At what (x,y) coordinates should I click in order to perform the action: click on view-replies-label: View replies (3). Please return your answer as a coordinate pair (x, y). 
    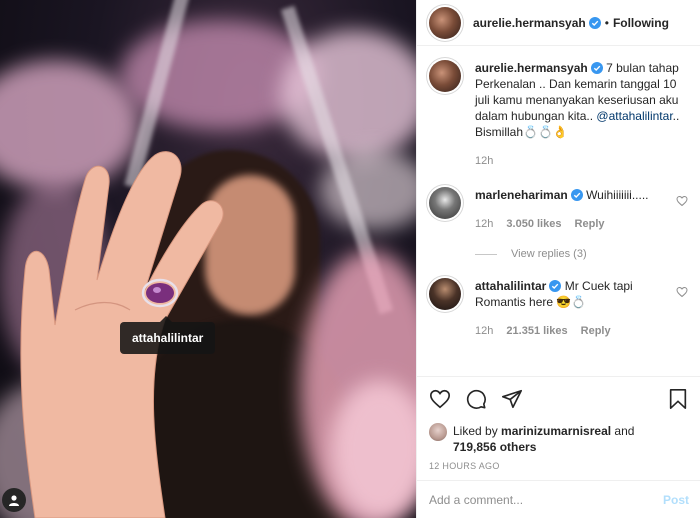
    Looking at the image, I should click on (549, 254).